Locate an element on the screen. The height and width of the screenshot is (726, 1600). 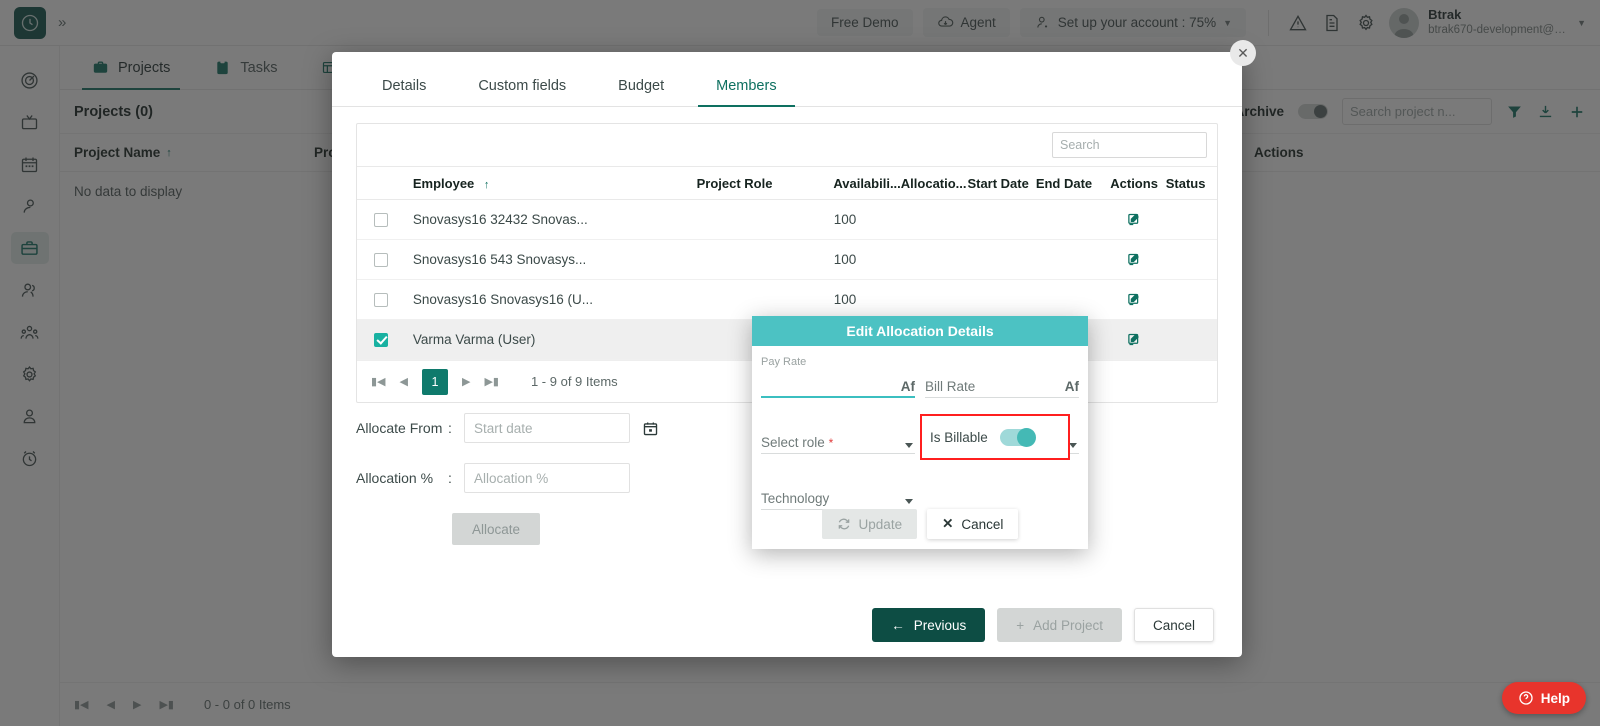
members-search-input: Search is located at coordinates (1129, 145).